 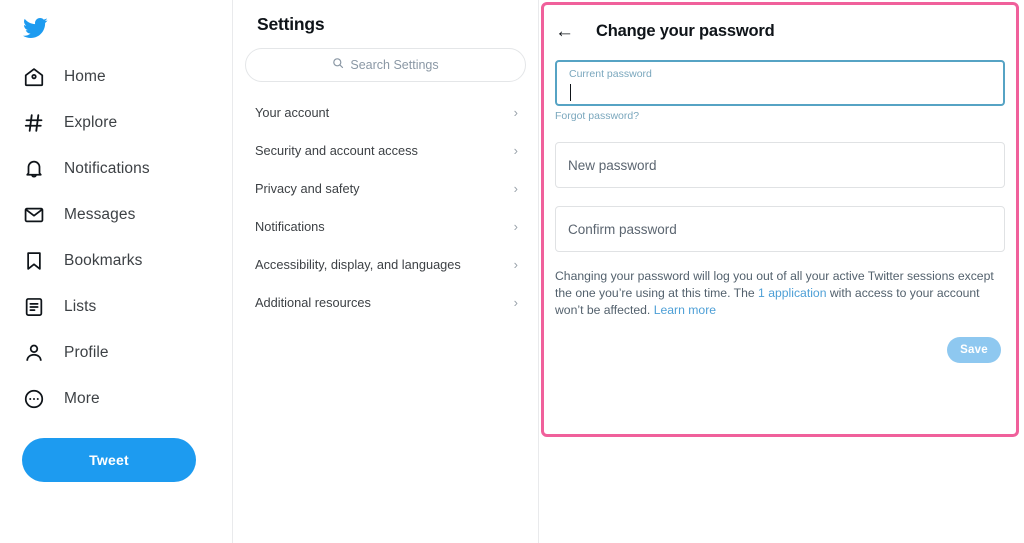 What do you see at coordinates (34, 123) in the screenshot?
I see `hashtag-icon` at bounding box center [34, 123].